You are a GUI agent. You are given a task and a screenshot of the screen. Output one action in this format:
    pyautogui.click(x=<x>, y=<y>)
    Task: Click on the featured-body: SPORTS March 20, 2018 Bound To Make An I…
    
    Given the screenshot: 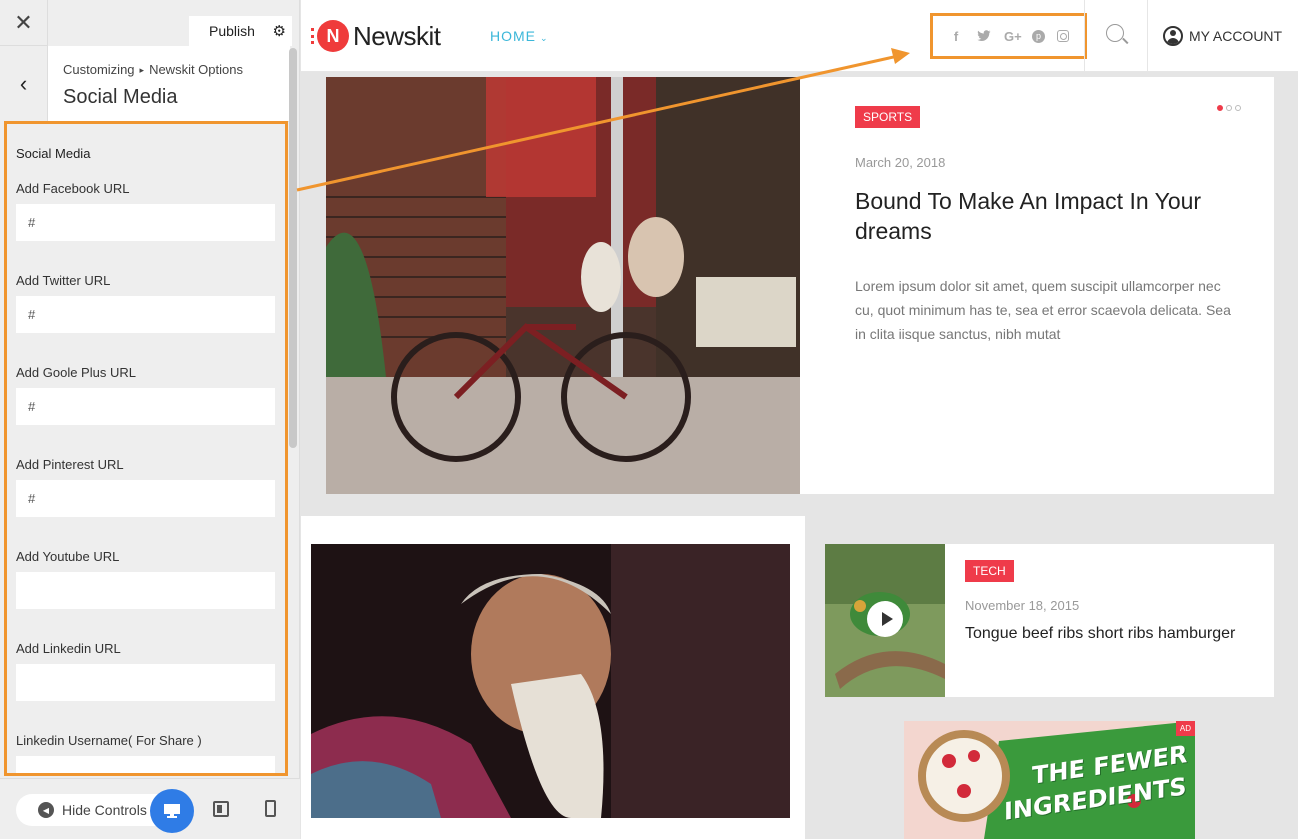 What is the action you would take?
    pyautogui.click(x=1045, y=226)
    